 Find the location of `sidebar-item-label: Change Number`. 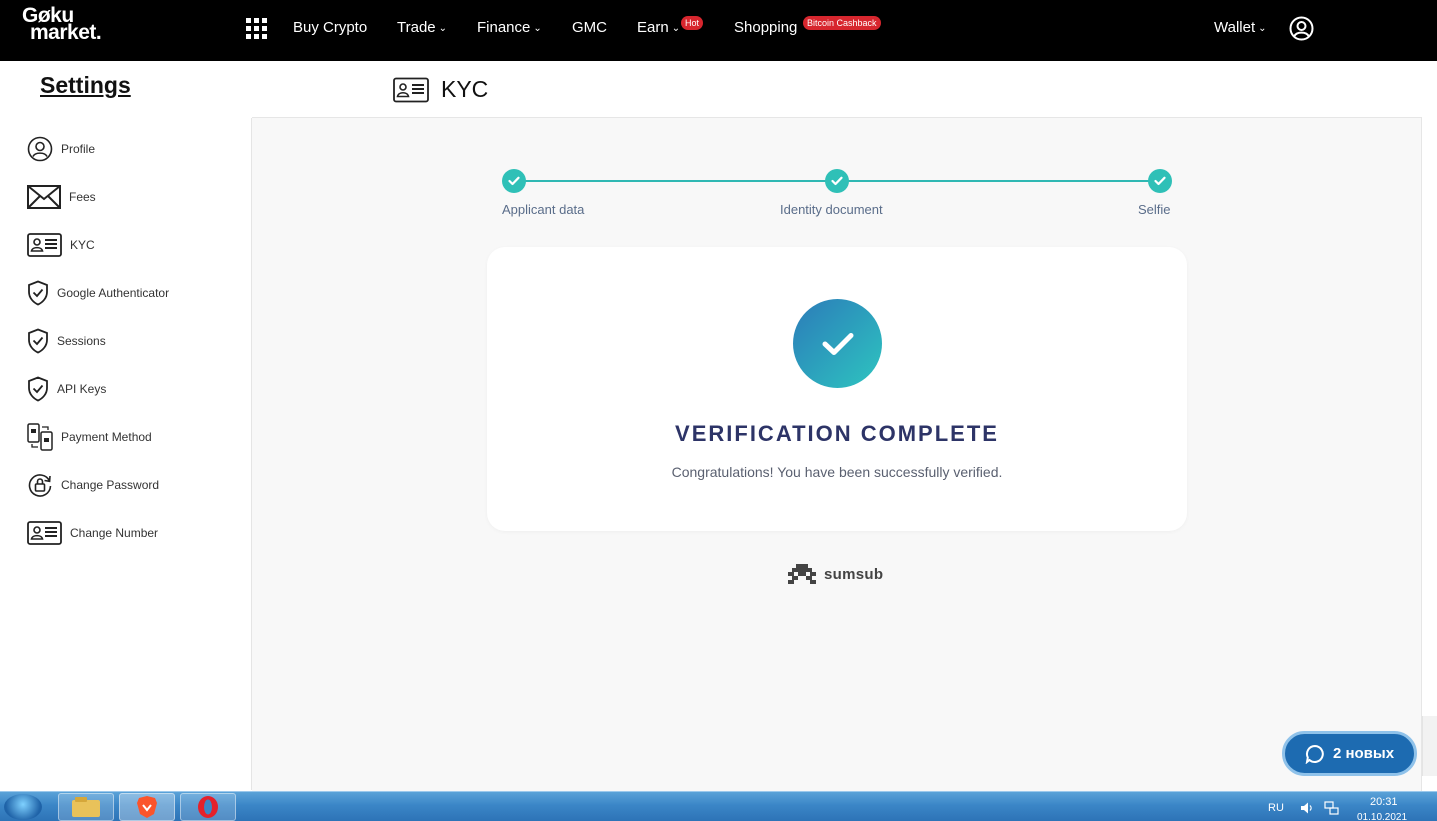

sidebar-item-label: Change Number is located at coordinates (114, 533).